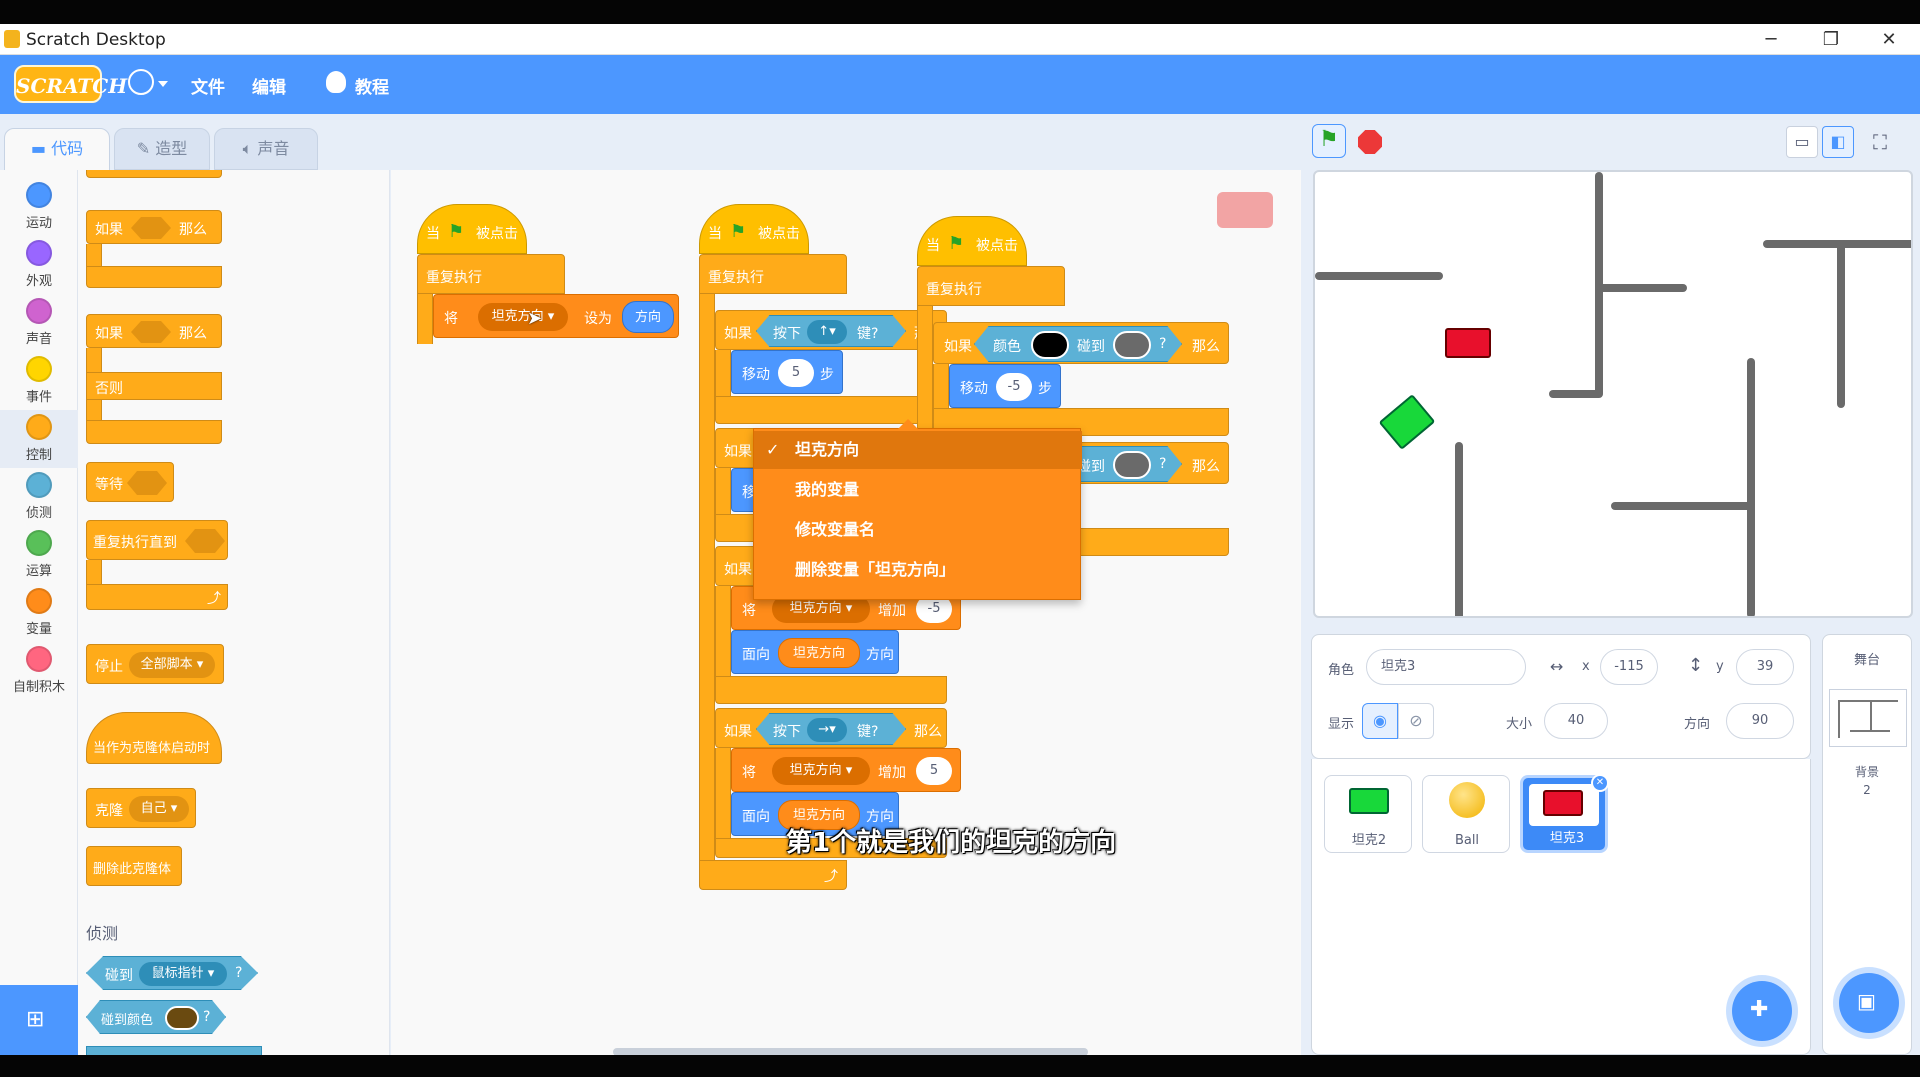  I want to click on sprite-thumb-tank2: 坦克2, so click(1368, 814).